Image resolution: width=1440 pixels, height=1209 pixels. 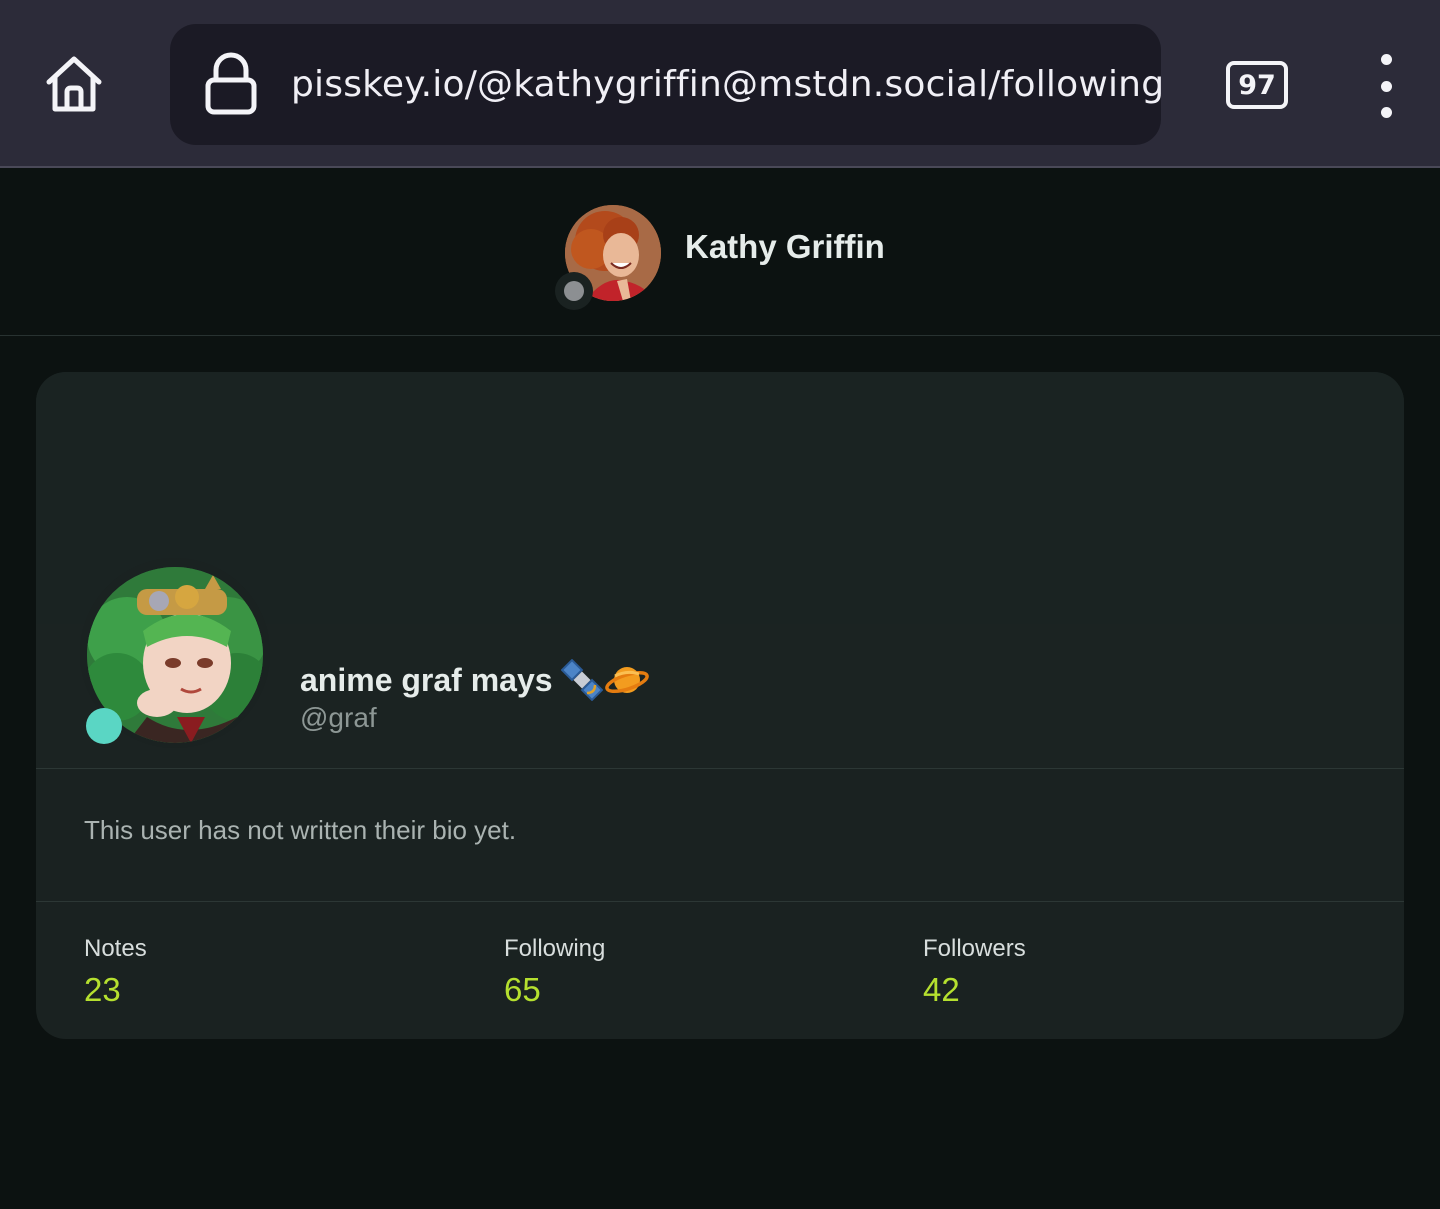 I want to click on bio-section: This user has not written their bio yet., so click(x=720, y=835).